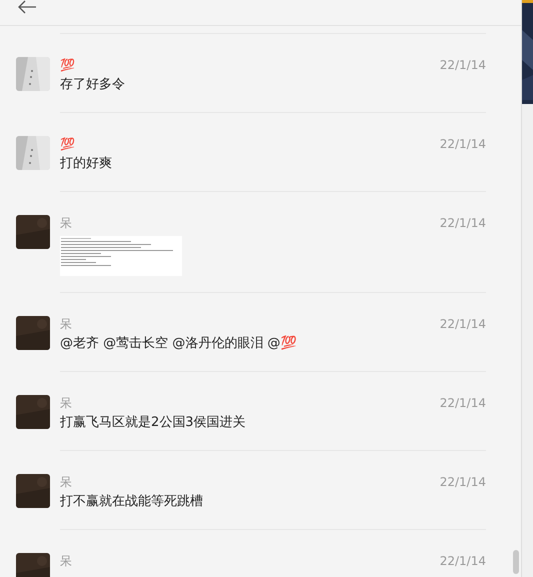 Image resolution: width=533 pixels, height=577 pixels. What do you see at coordinates (86, 164) in the screenshot?
I see `message-text: 打的好爽` at bounding box center [86, 164].